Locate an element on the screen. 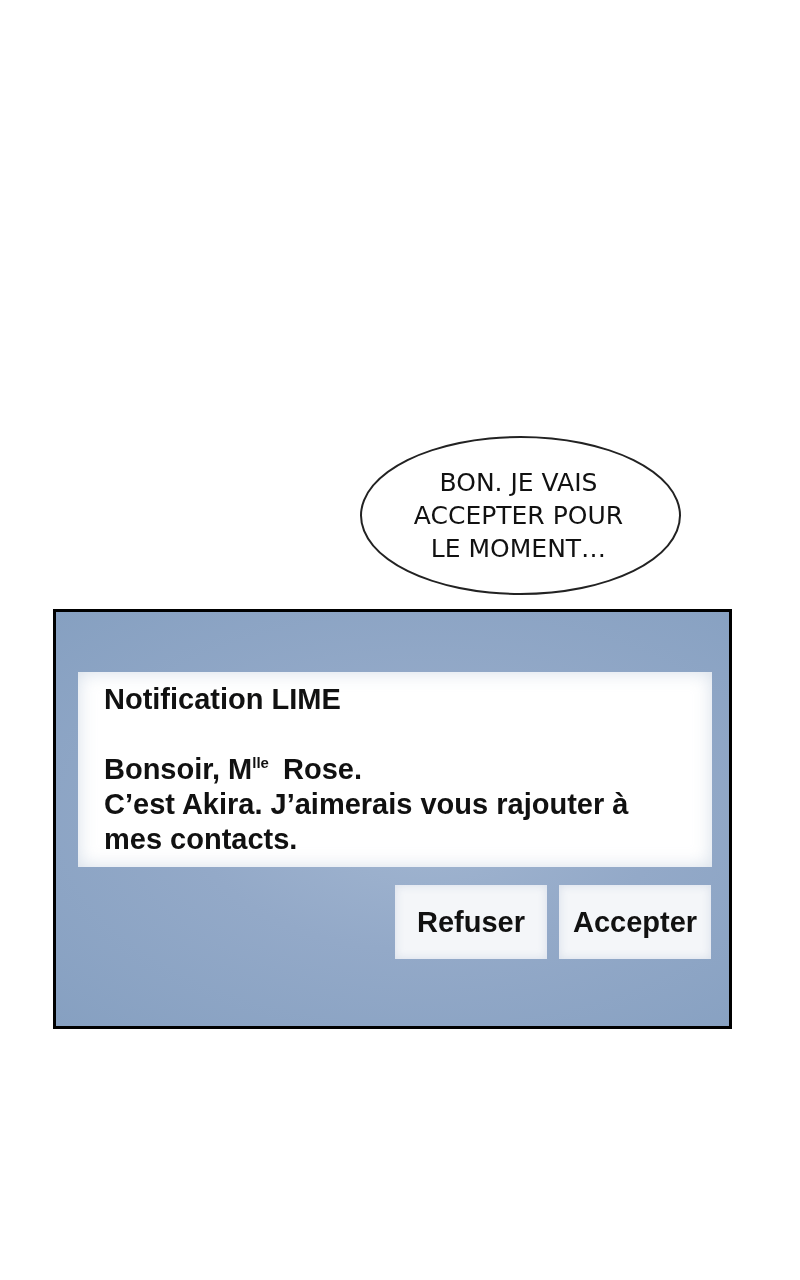  notification-title: Notification LIME is located at coordinates (223, 699).